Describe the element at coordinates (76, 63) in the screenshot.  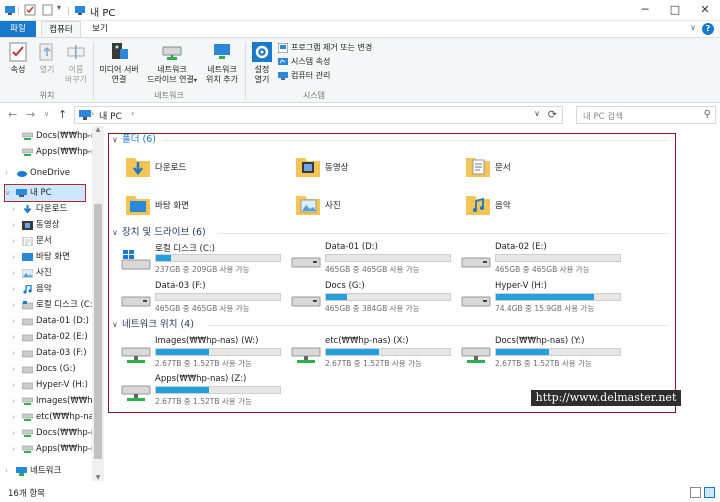
I see `rename-button: 이름 바꾸기` at that location.